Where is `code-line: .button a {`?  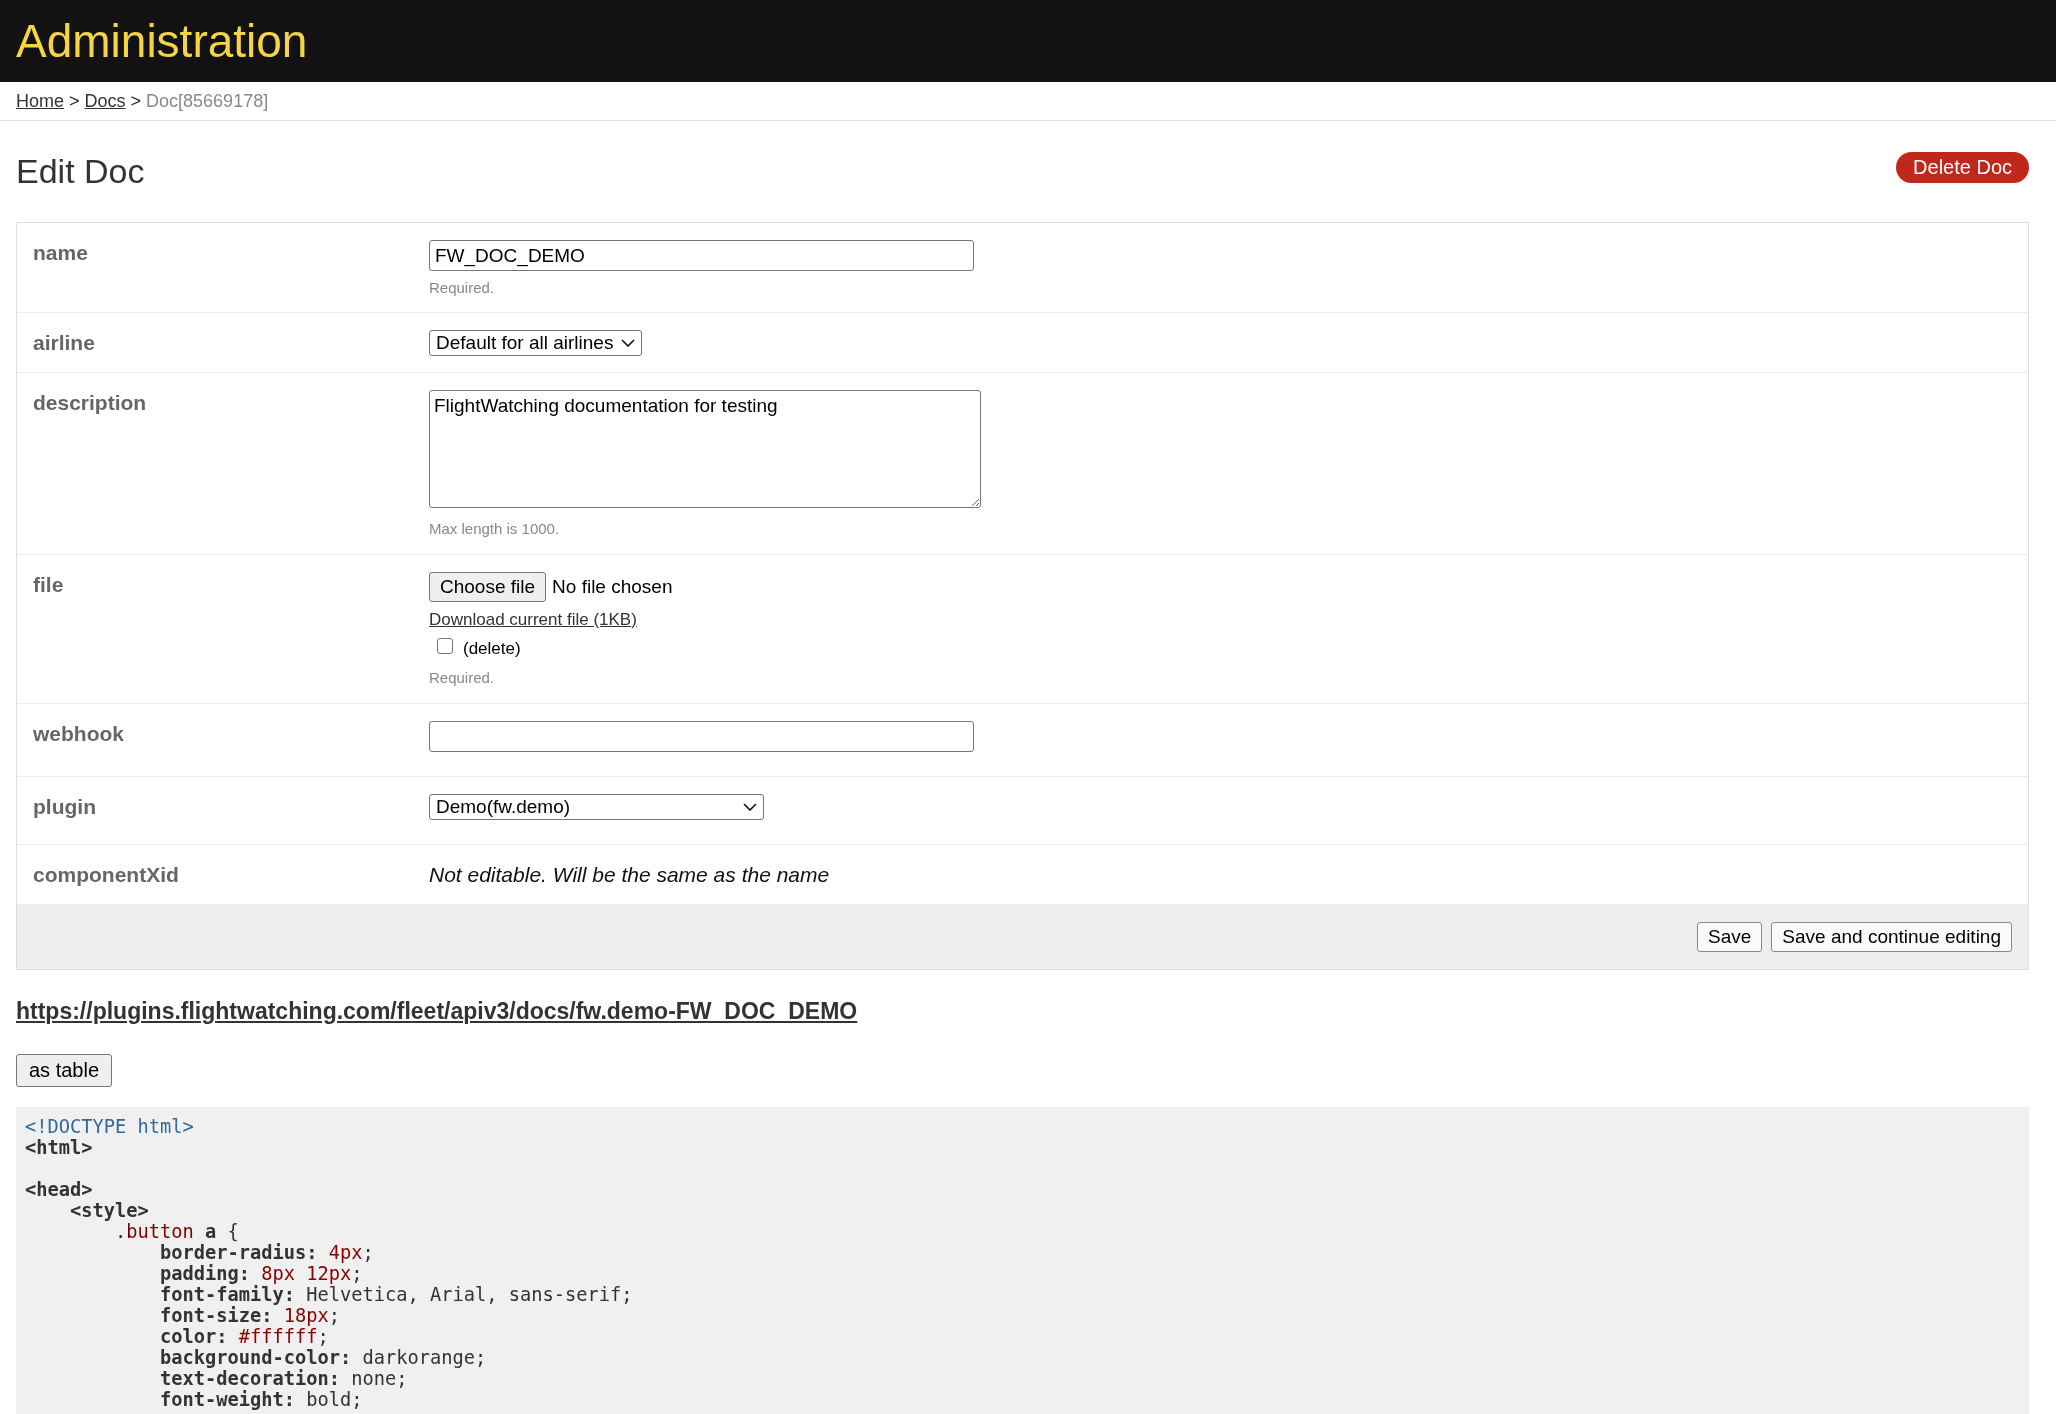 code-line: .button a { is located at coordinates (176, 1231).